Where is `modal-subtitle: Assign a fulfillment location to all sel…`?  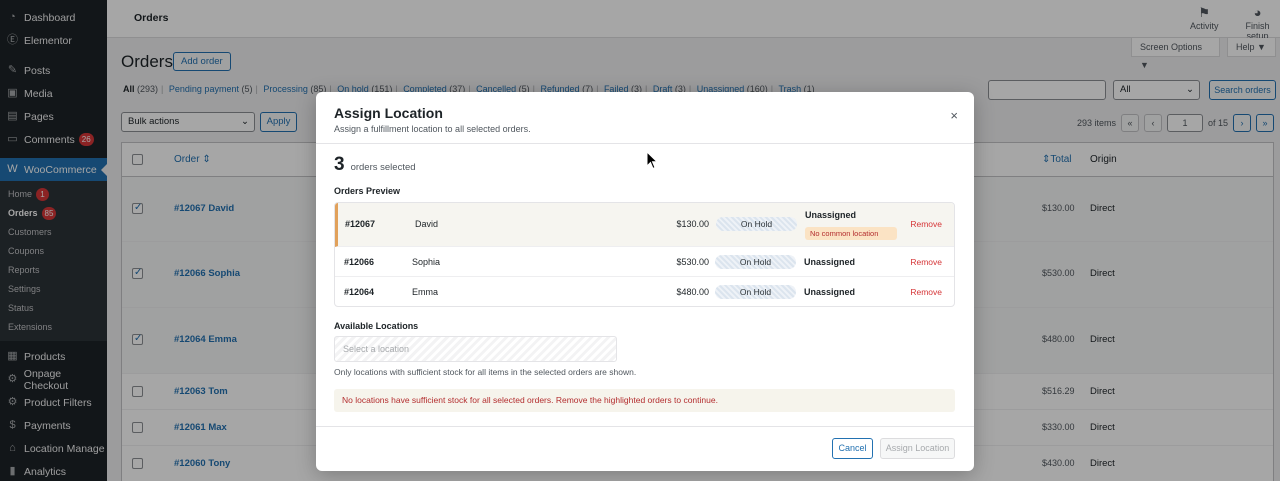
modal-subtitle: Assign a fulfillment location to all sel… is located at coordinates (432, 129).